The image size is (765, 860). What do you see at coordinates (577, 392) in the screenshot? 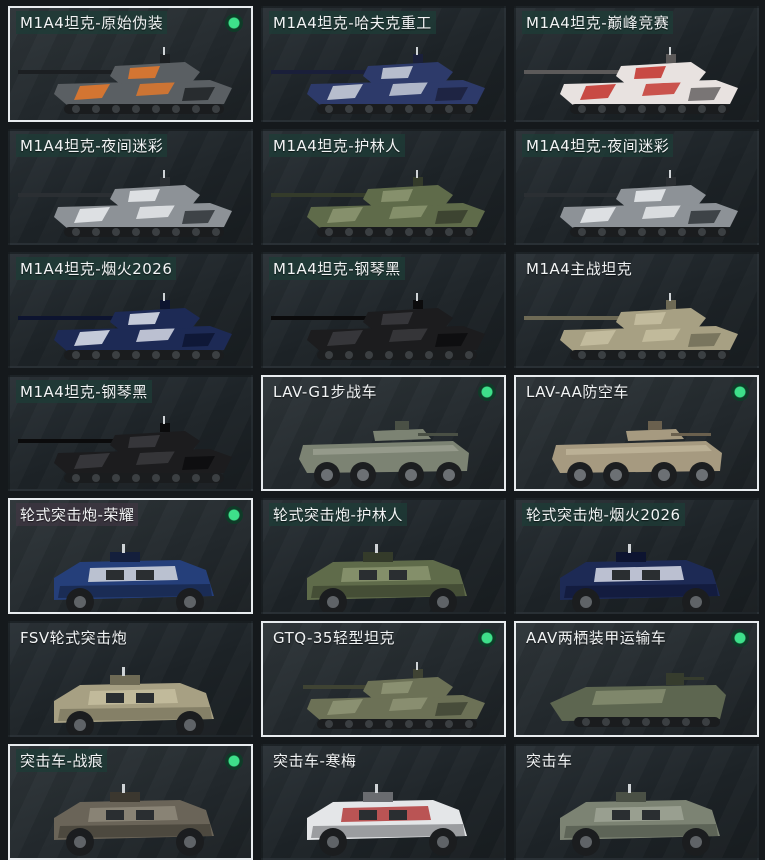
I see `vehicle-name: LAV-AA防空车` at bounding box center [577, 392].